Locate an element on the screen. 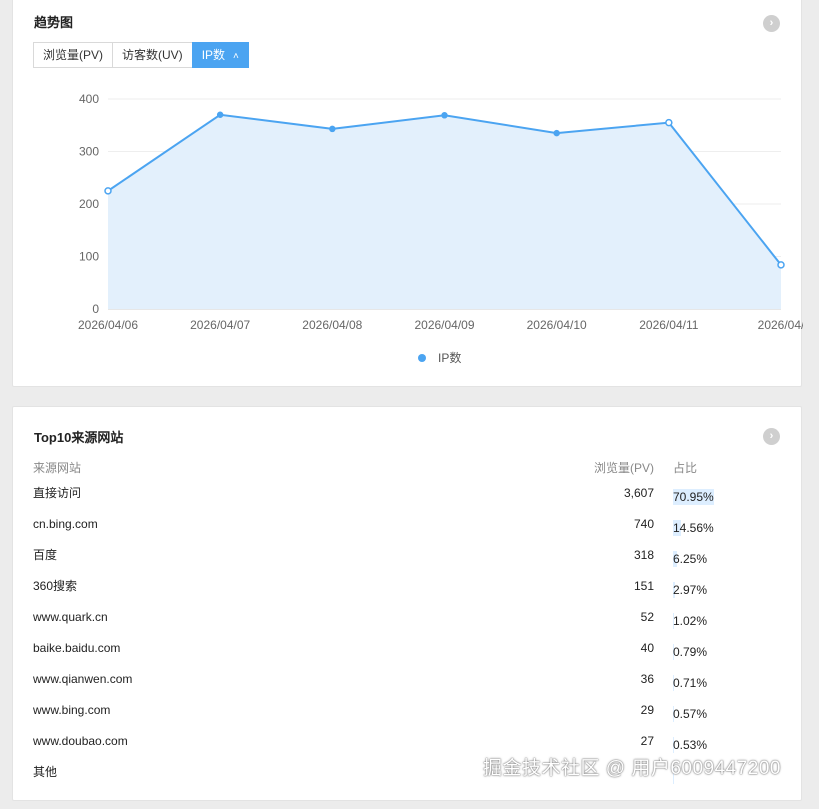 The width and height of the screenshot is (819, 809). row-site: 360搜索 is located at coordinates (55, 586).